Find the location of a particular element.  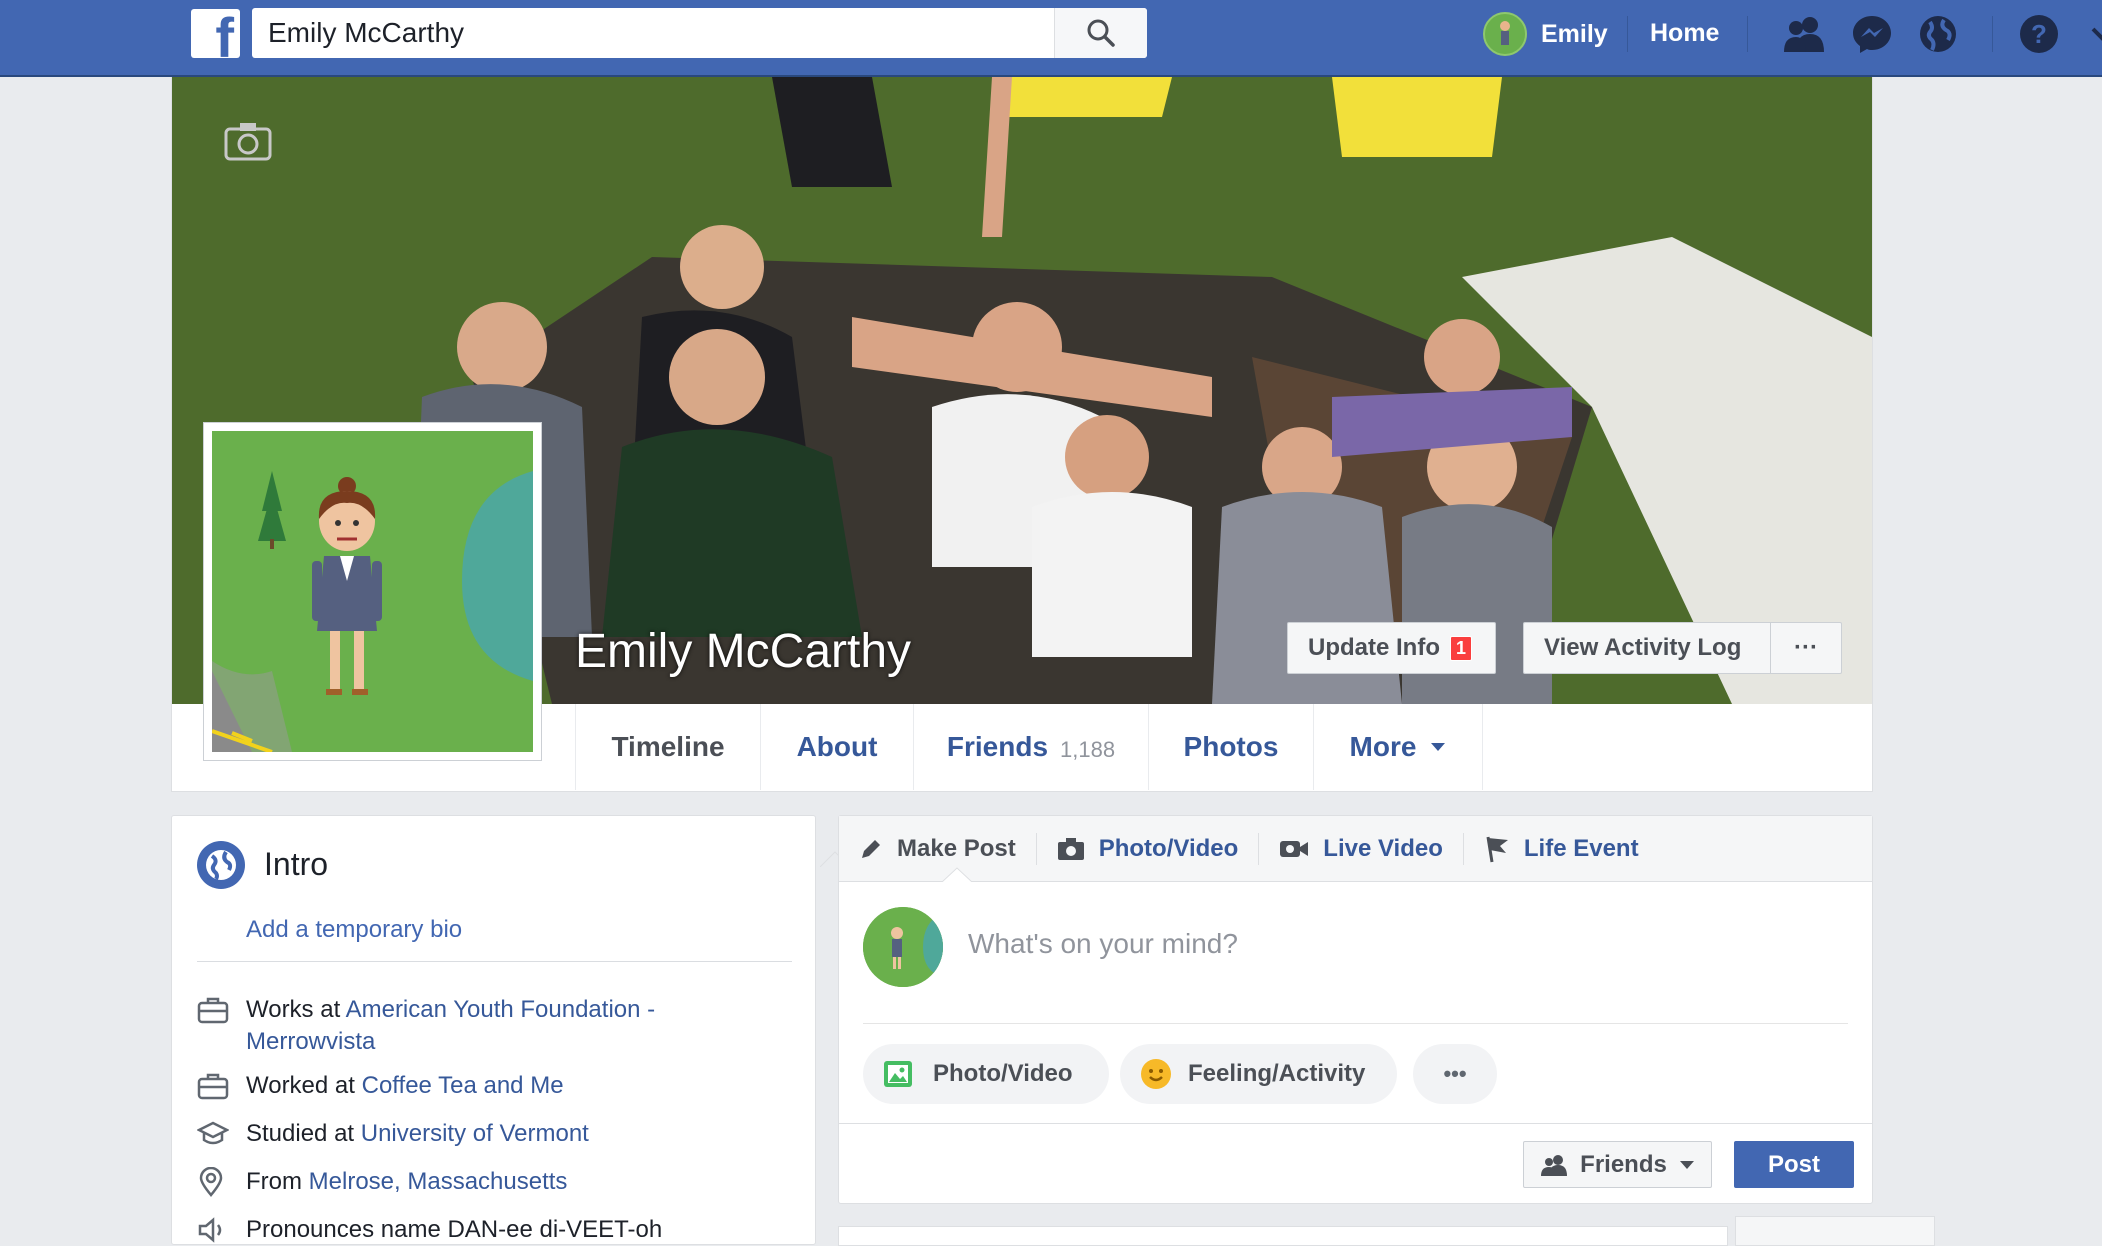

composer-tab-life-event: Life Event is located at coordinates (1561, 849).